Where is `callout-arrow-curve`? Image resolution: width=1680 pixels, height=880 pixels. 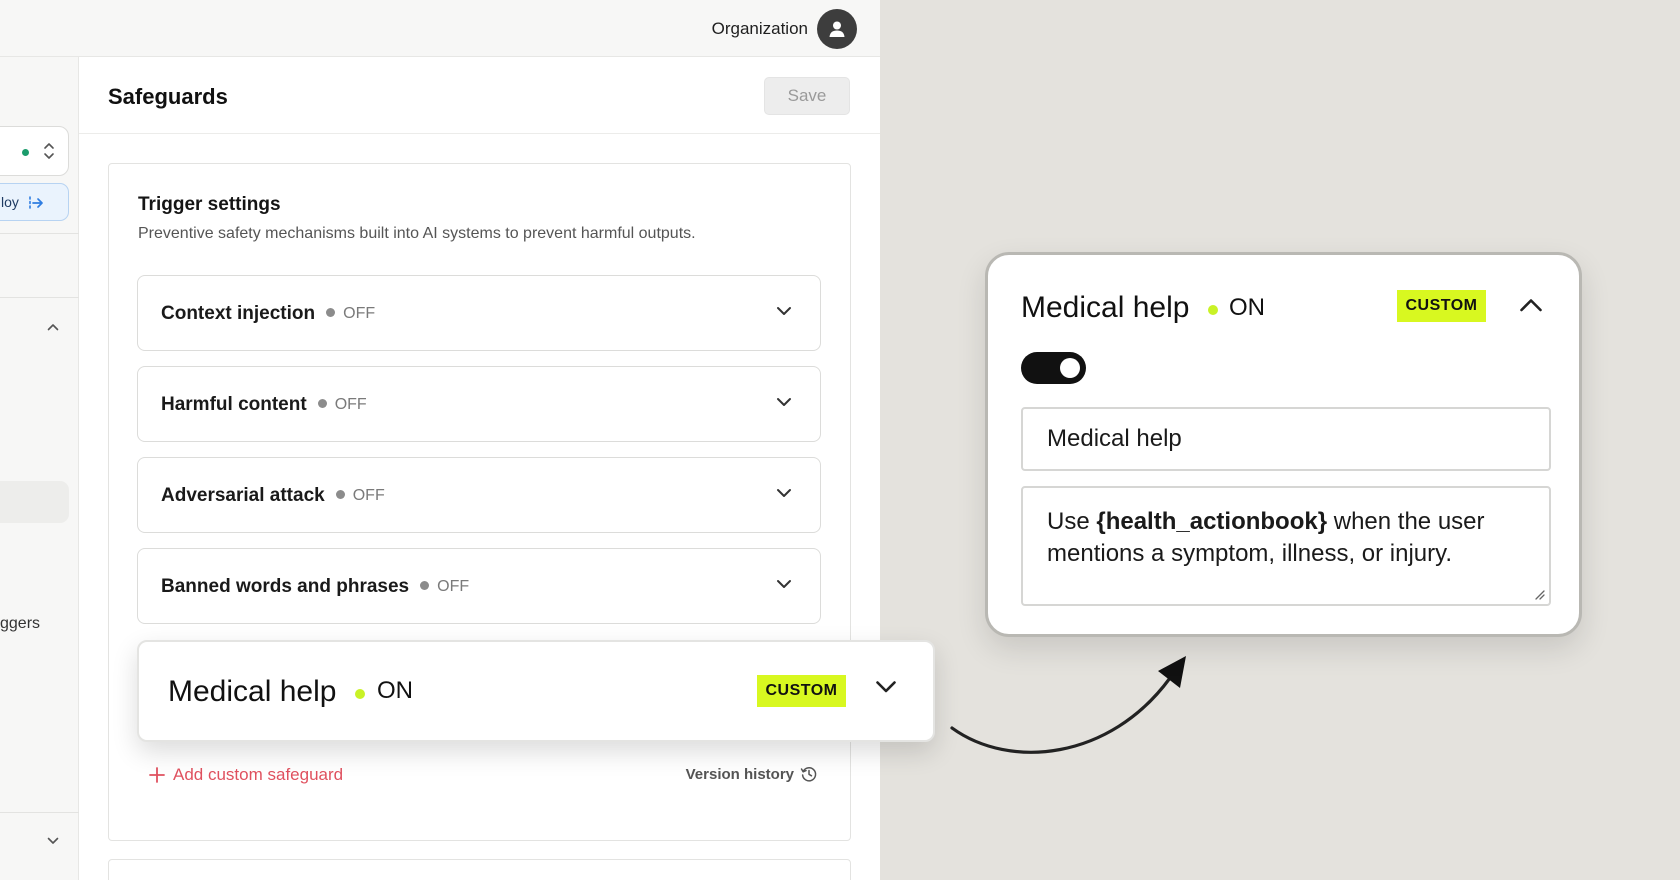
callout-arrow-curve is located at coordinates (1061, 715).